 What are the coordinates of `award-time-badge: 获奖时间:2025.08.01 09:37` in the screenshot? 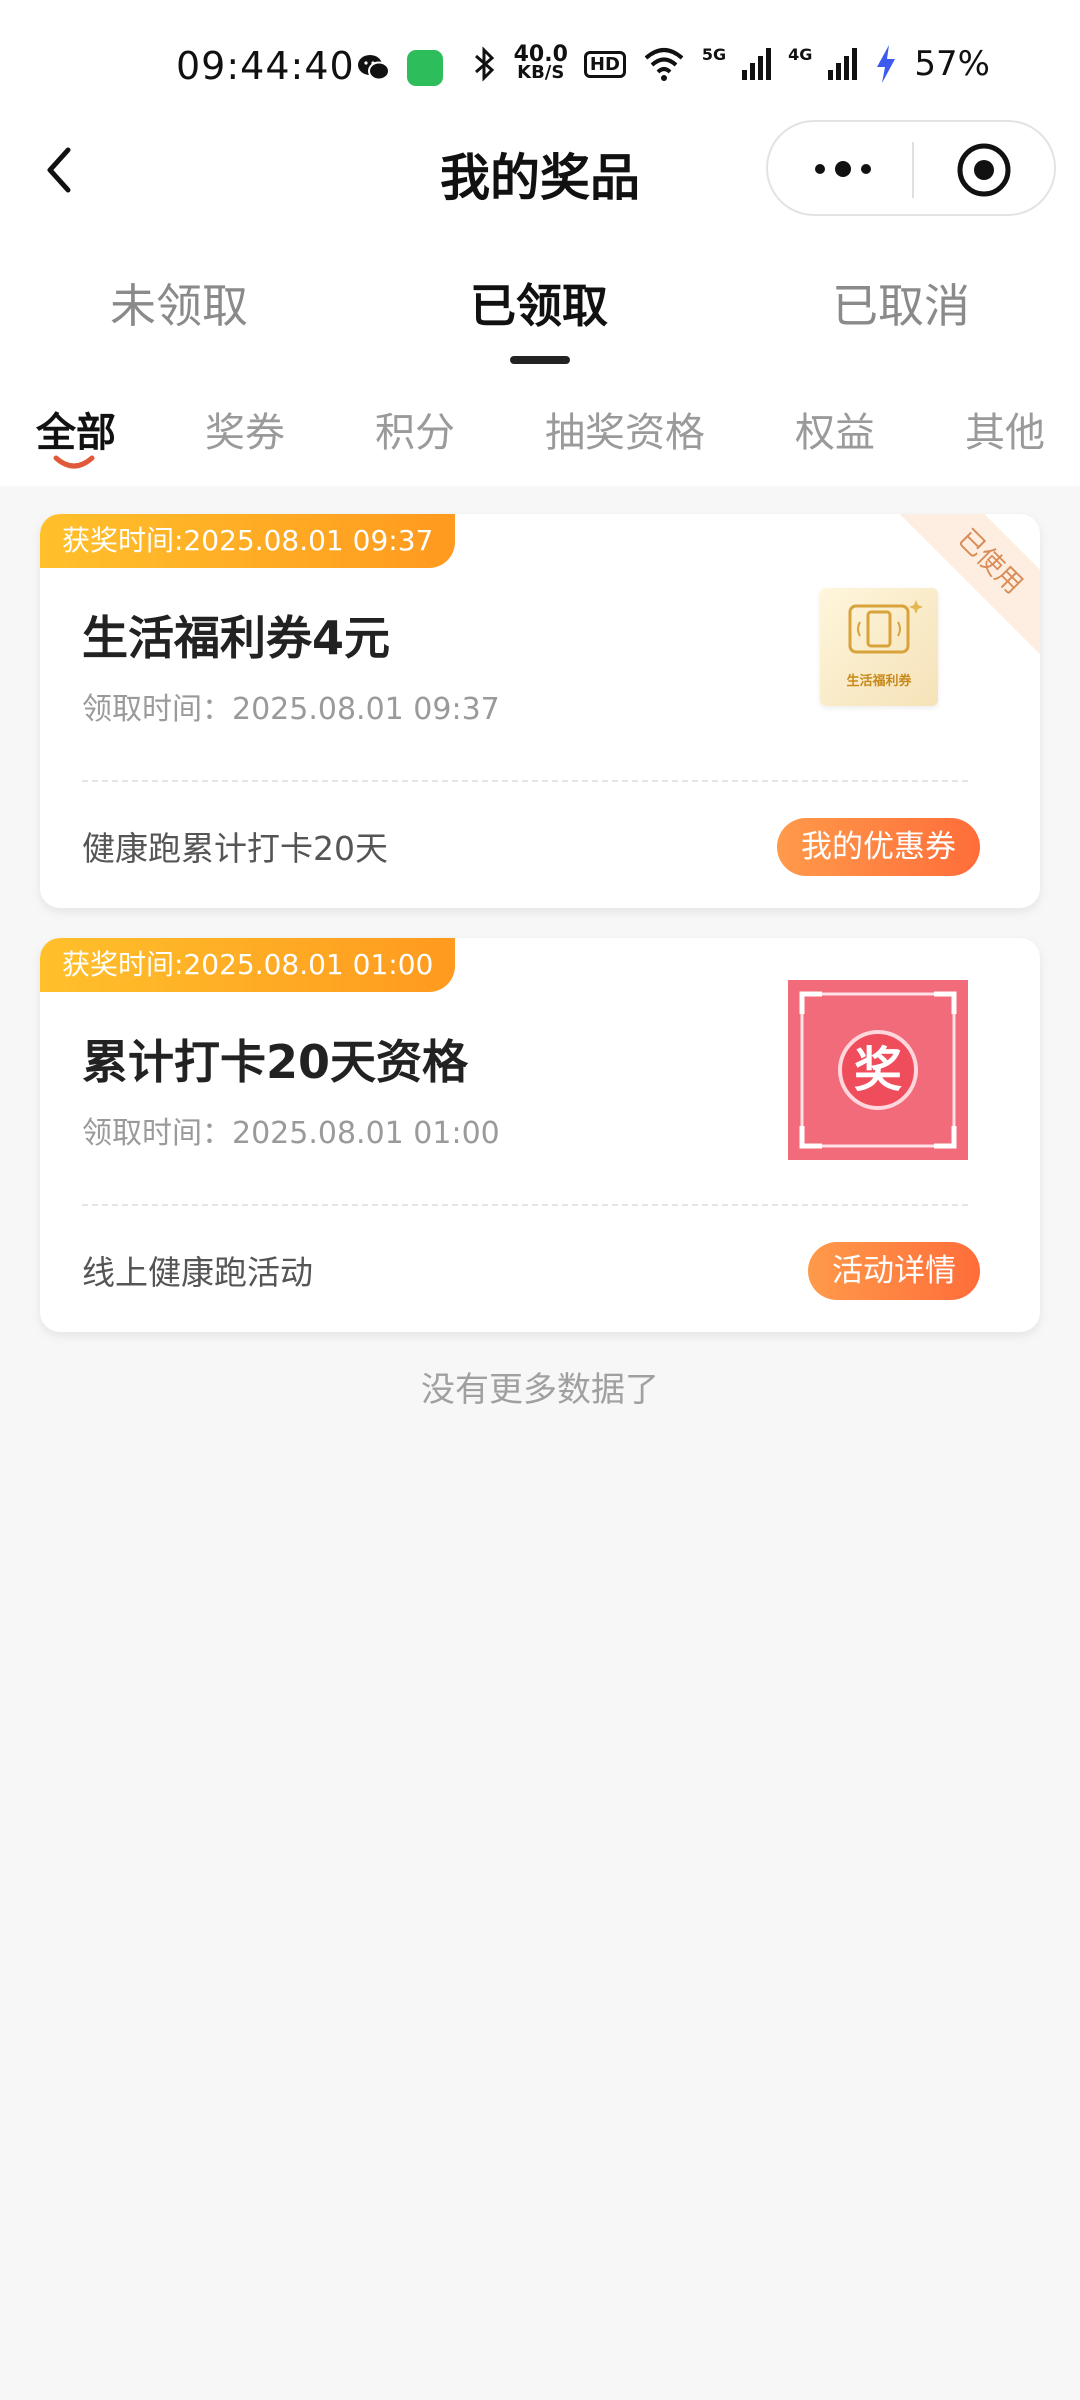 It's located at (248, 541).